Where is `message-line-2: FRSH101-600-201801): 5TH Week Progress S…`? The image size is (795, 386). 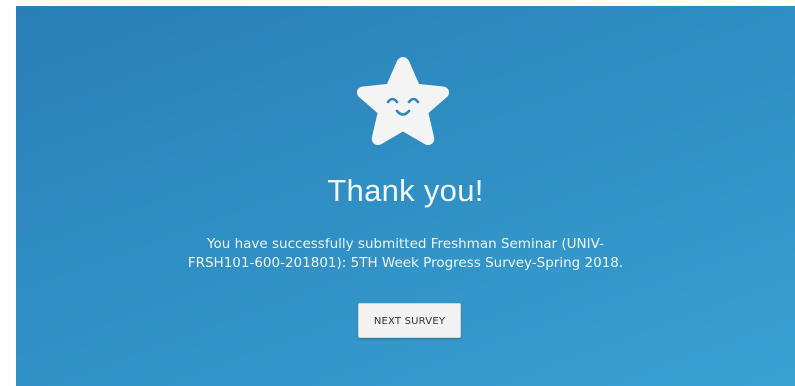
message-line-2: FRSH101-600-201801): 5TH Week Progress S… is located at coordinates (405, 263).